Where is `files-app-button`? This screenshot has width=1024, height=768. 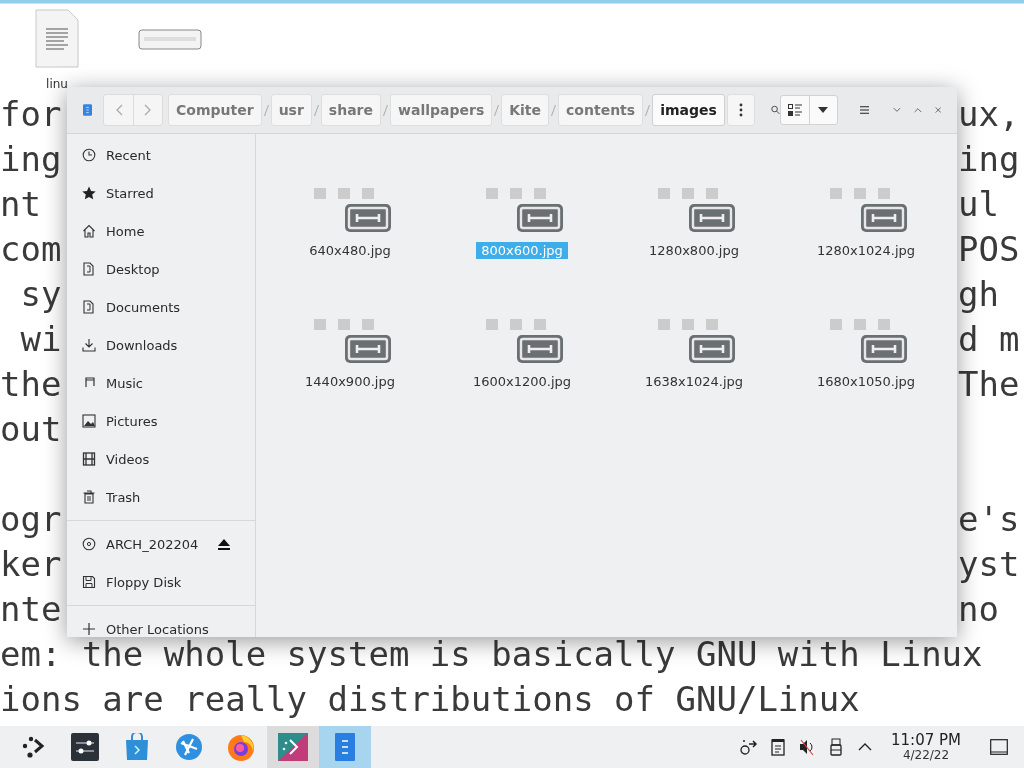 files-app-button is located at coordinates (345, 747).